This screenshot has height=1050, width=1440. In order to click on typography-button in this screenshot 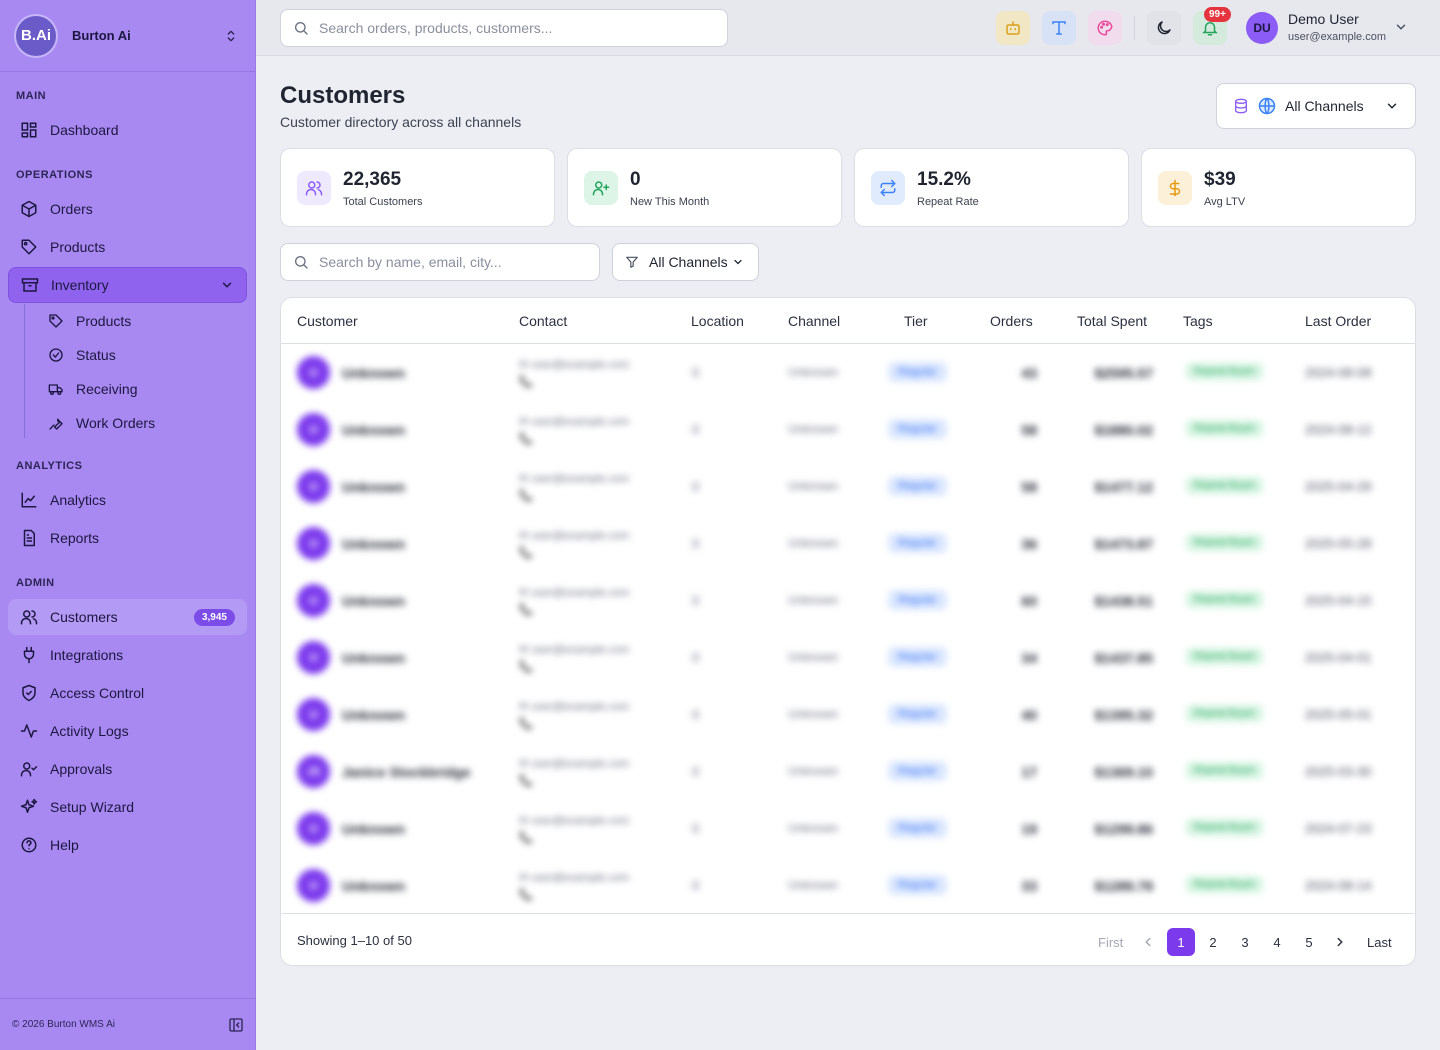, I will do `click(1059, 28)`.